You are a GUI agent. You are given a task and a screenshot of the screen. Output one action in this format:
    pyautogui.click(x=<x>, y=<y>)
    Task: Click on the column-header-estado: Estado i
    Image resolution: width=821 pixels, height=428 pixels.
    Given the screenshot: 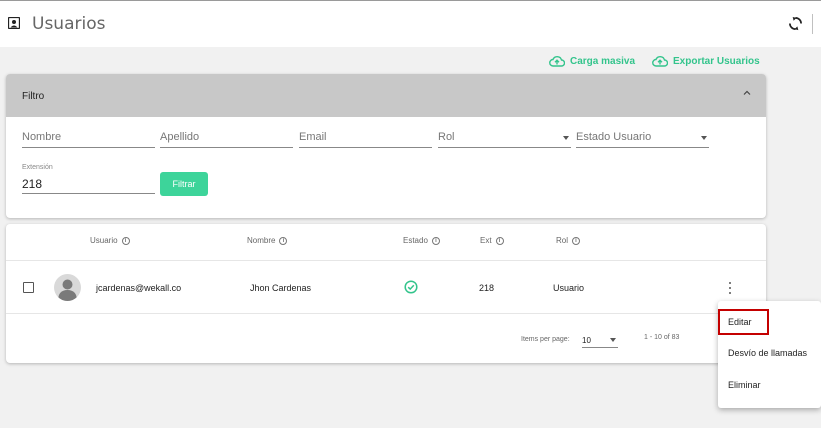 What is the action you would take?
    pyautogui.click(x=421, y=240)
    